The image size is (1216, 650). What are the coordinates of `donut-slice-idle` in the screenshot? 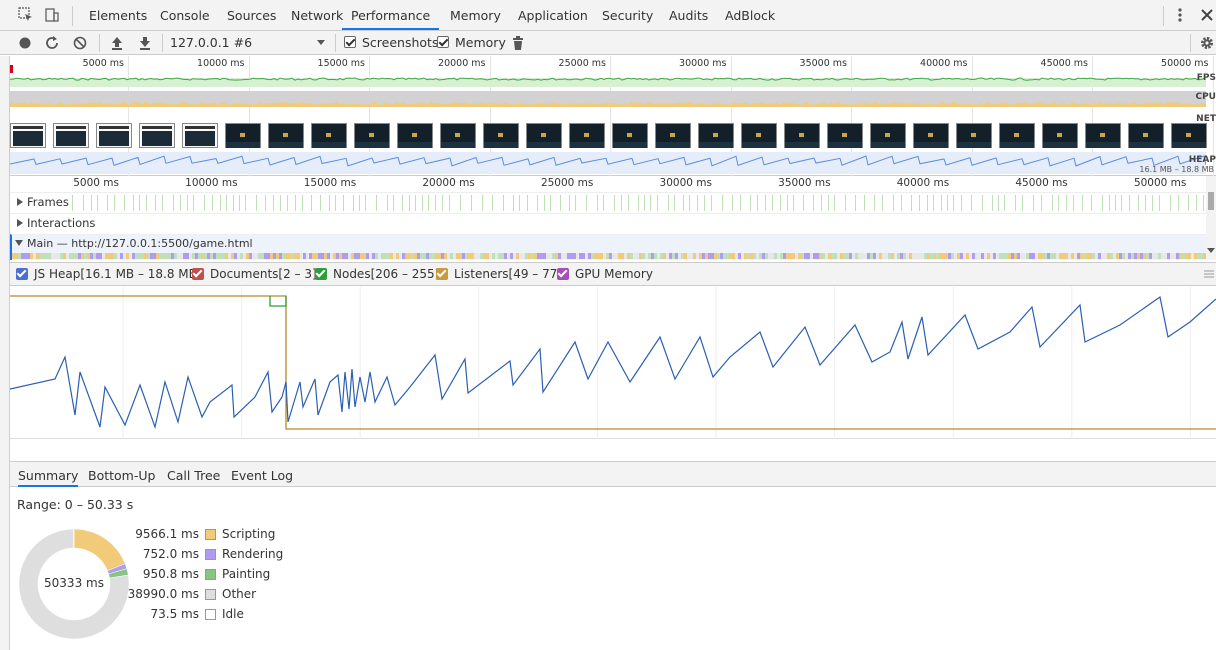 It's located at (74, 538).